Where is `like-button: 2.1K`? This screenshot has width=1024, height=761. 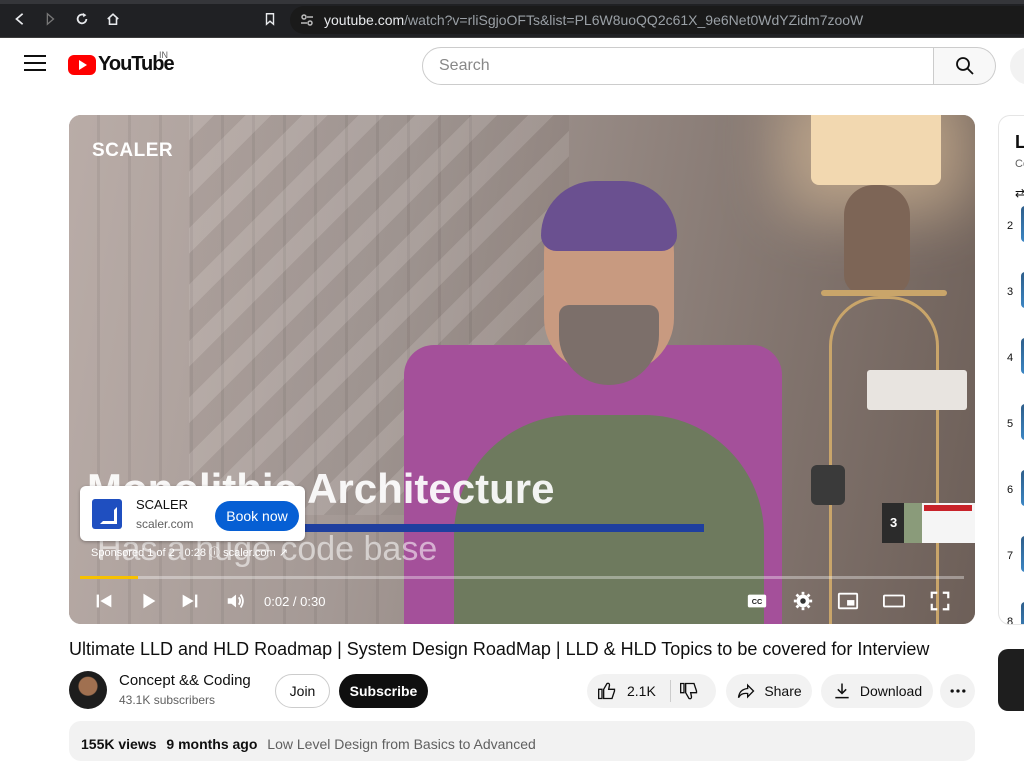
like-button: 2.1K is located at coordinates (626, 691).